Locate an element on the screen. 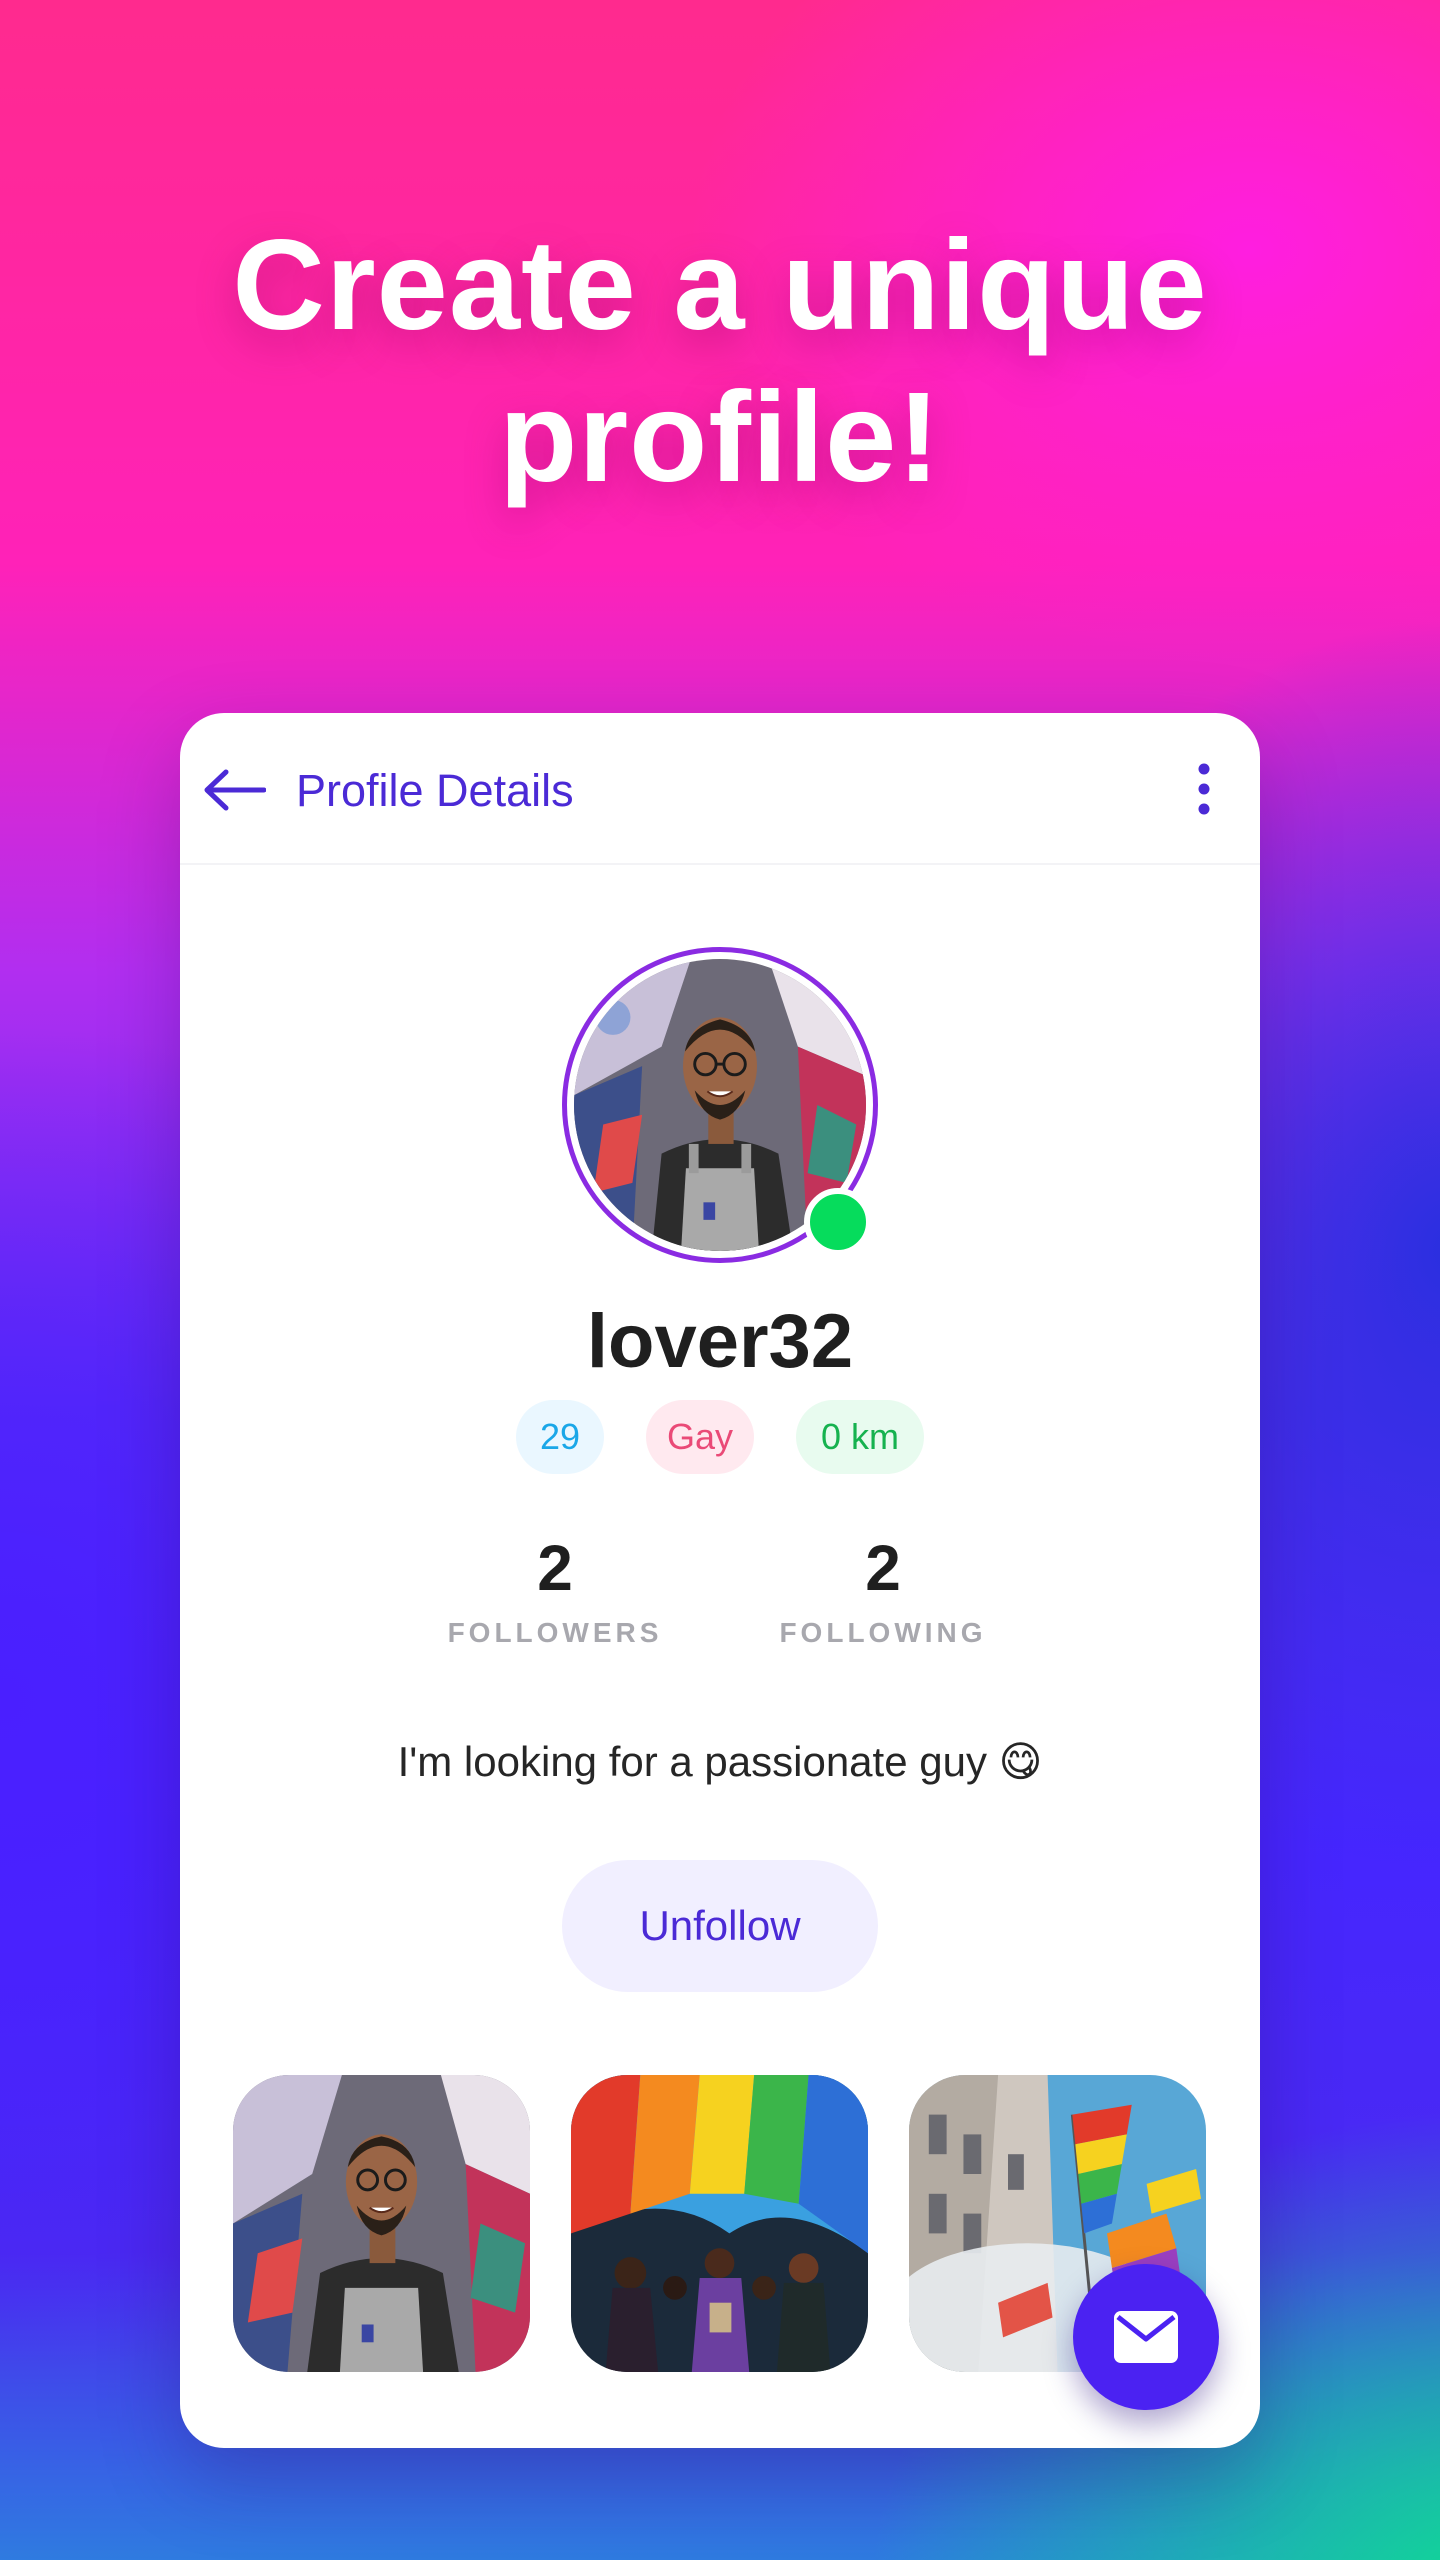 The height and width of the screenshot is (2560, 1440). profile-chips: 29 Gay 0 km is located at coordinates (720, 1437).